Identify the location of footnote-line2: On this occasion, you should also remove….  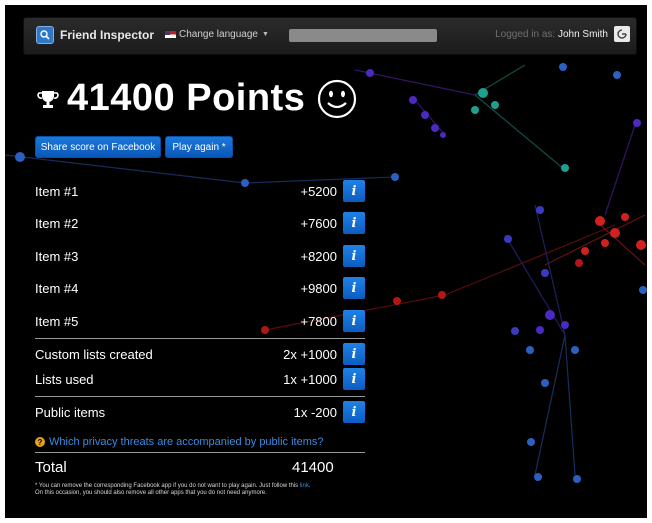
(151, 493).